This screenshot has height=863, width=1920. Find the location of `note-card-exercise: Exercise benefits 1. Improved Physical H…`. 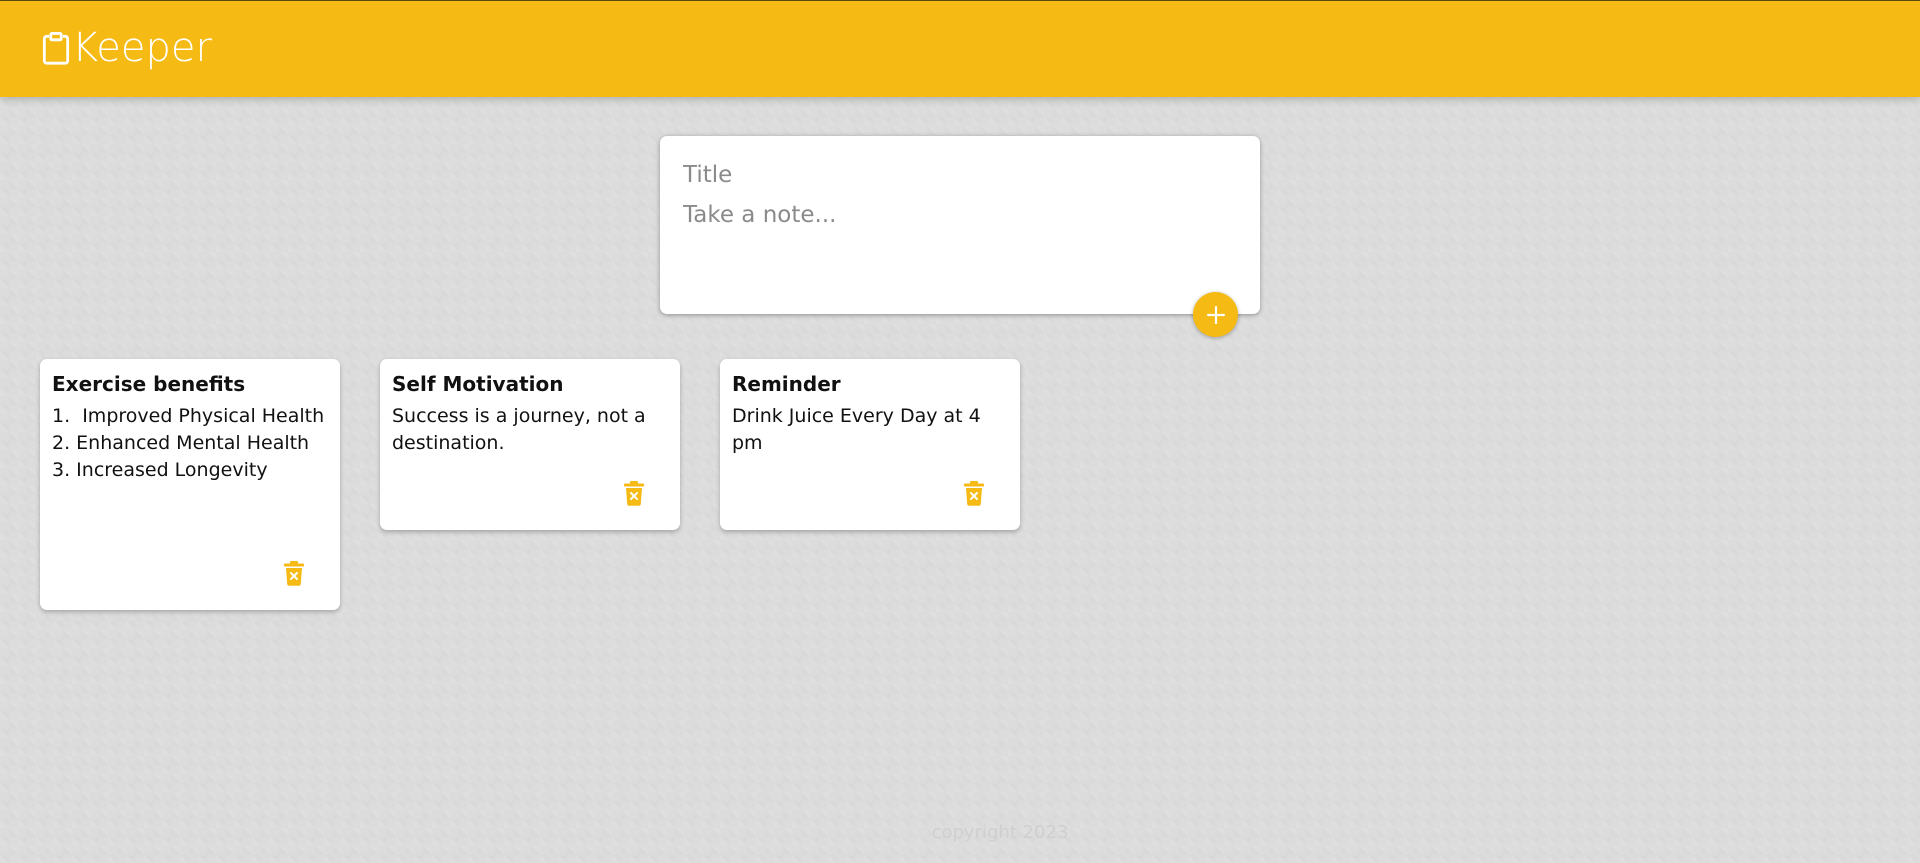

note-card-exercise: Exercise benefits 1. Improved Physical H… is located at coordinates (190, 484).